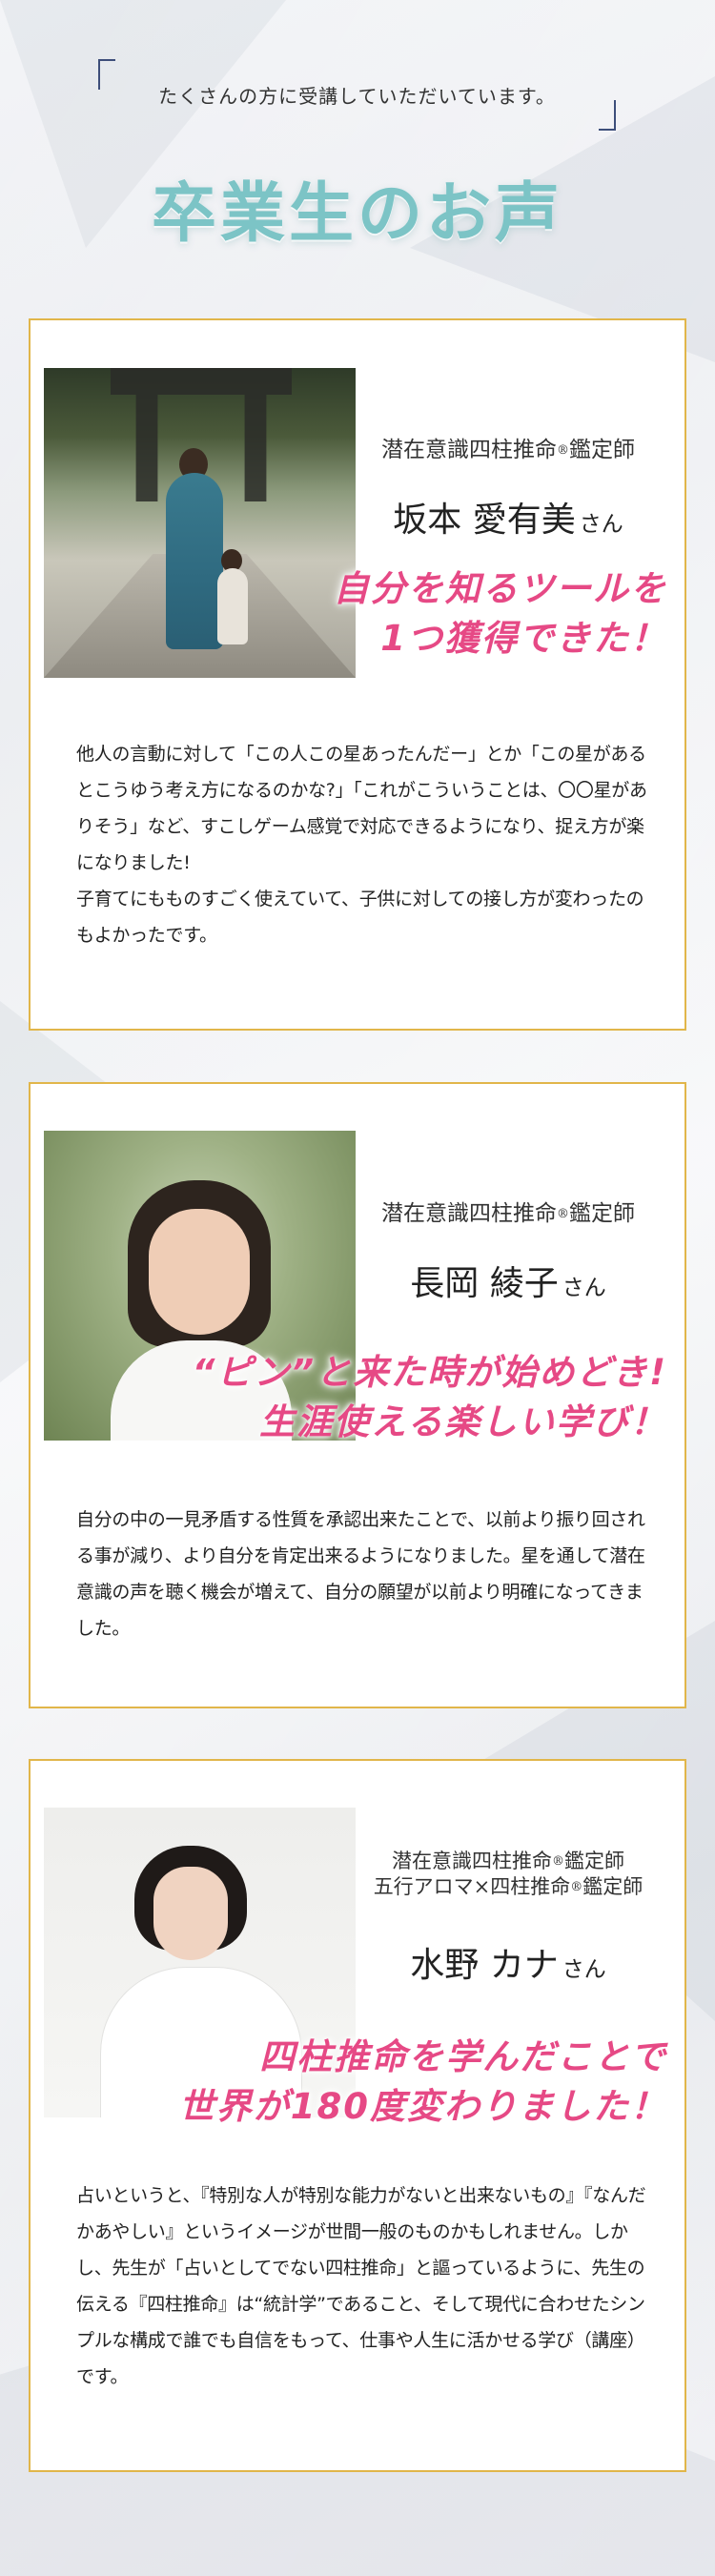 This screenshot has width=715, height=2576. What do you see at coordinates (107, 74) in the screenshot?
I see `bracket-top-left` at bounding box center [107, 74].